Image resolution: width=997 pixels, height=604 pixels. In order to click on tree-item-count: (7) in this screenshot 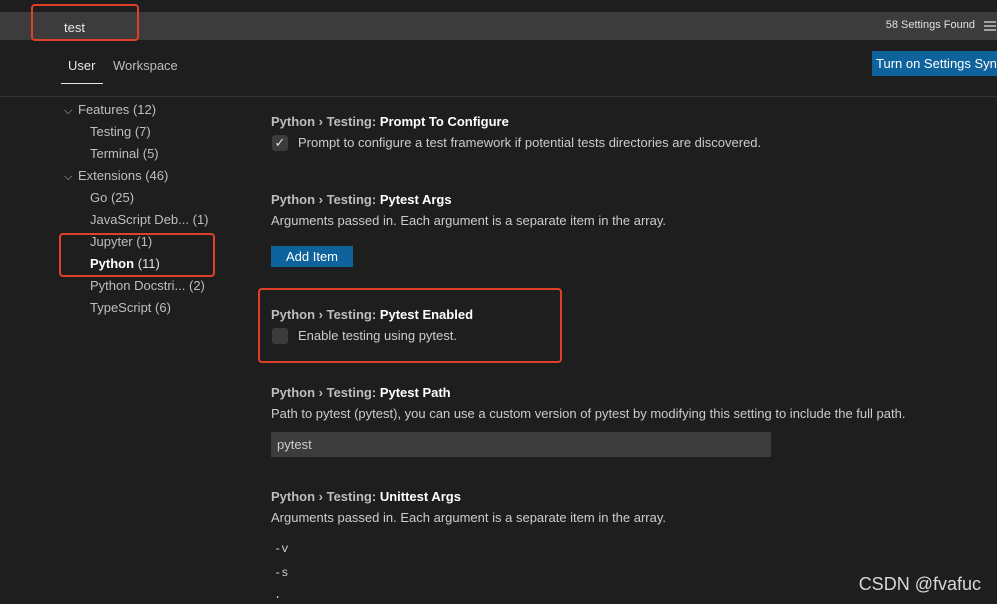, I will do `click(142, 131)`.